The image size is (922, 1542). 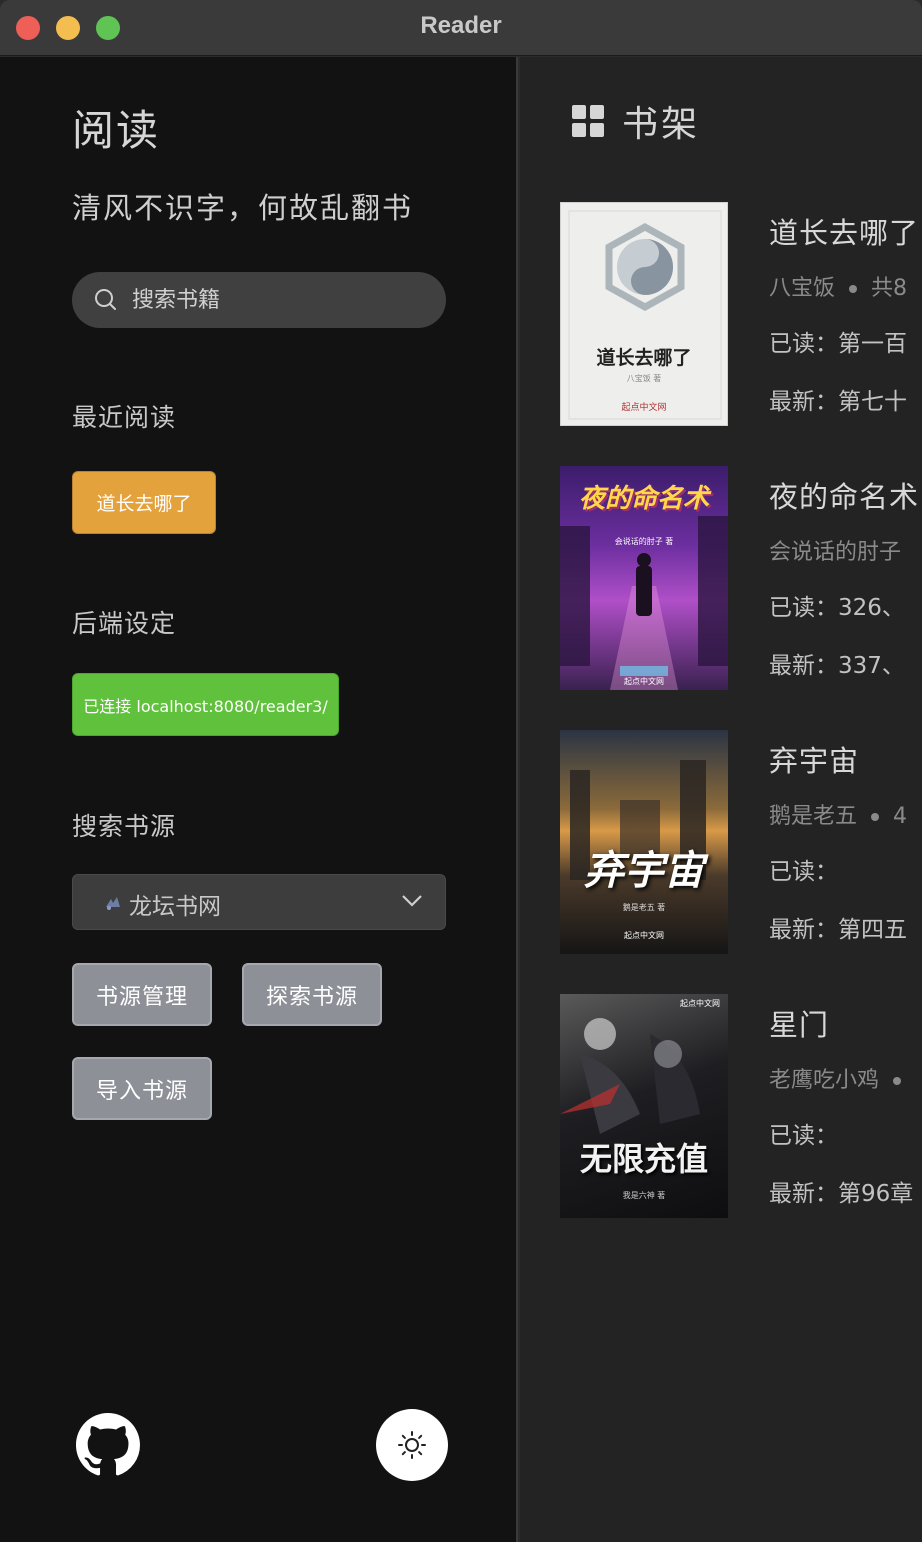 What do you see at coordinates (312, 994) in the screenshot?
I see `explore-sources-button: 探索书源` at bounding box center [312, 994].